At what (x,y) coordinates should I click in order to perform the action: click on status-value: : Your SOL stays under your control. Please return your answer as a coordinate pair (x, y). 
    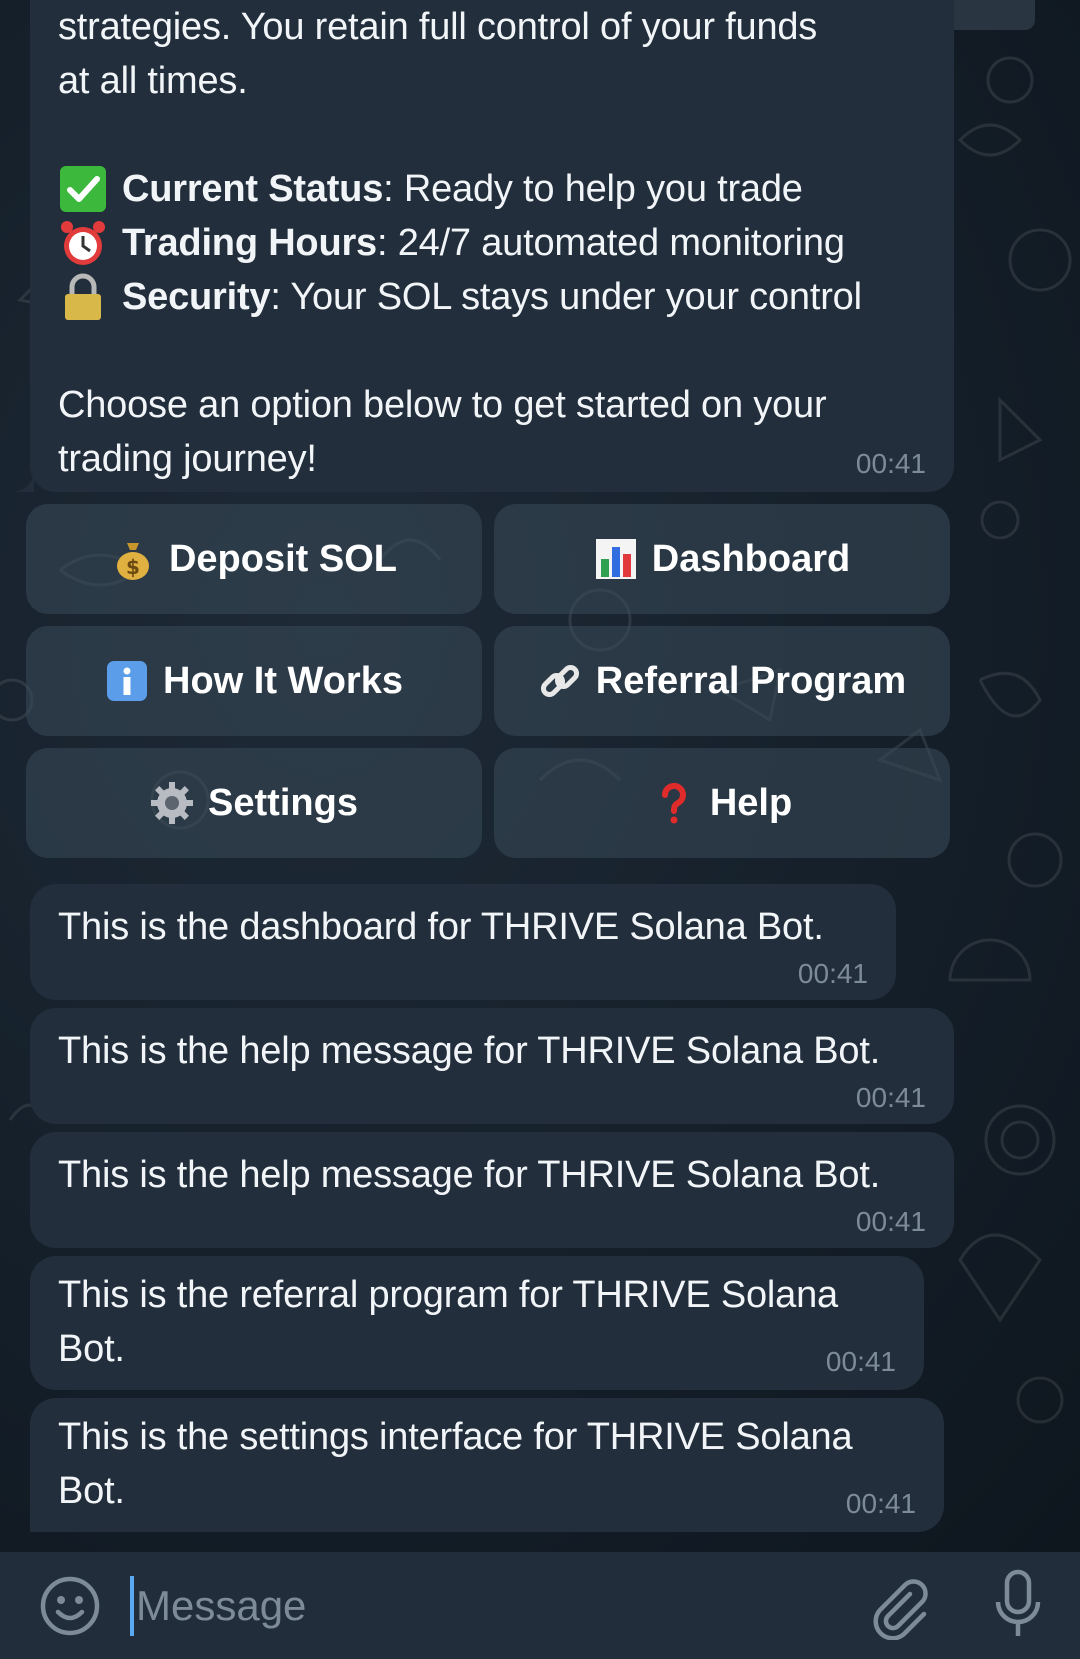
    Looking at the image, I should click on (566, 297).